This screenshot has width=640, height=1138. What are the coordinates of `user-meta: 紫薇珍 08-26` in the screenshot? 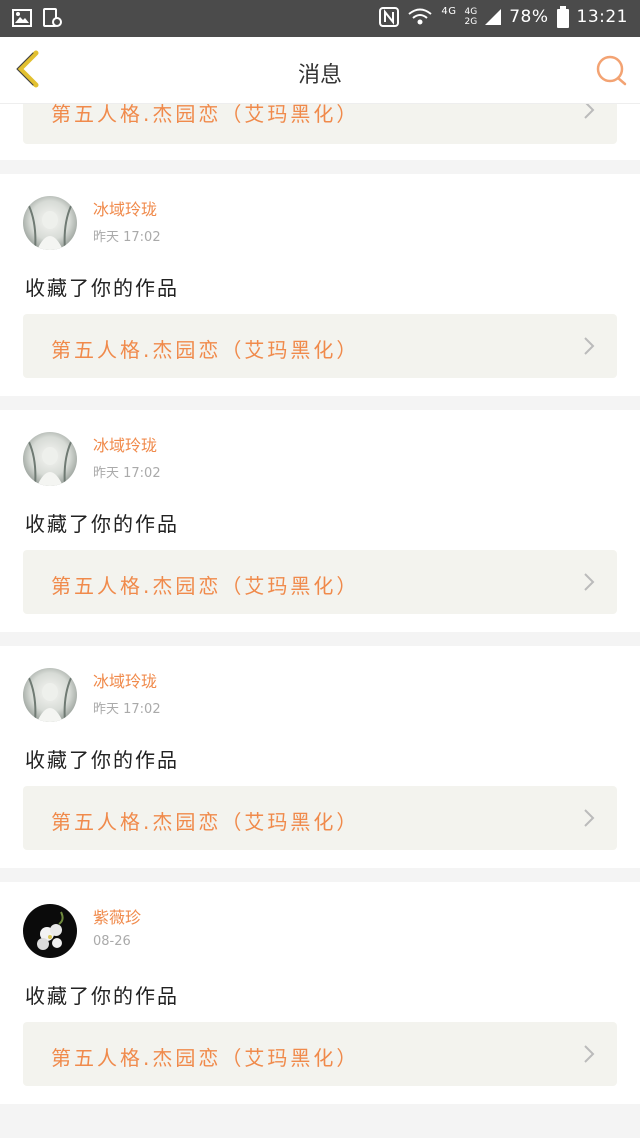 It's located at (117, 928).